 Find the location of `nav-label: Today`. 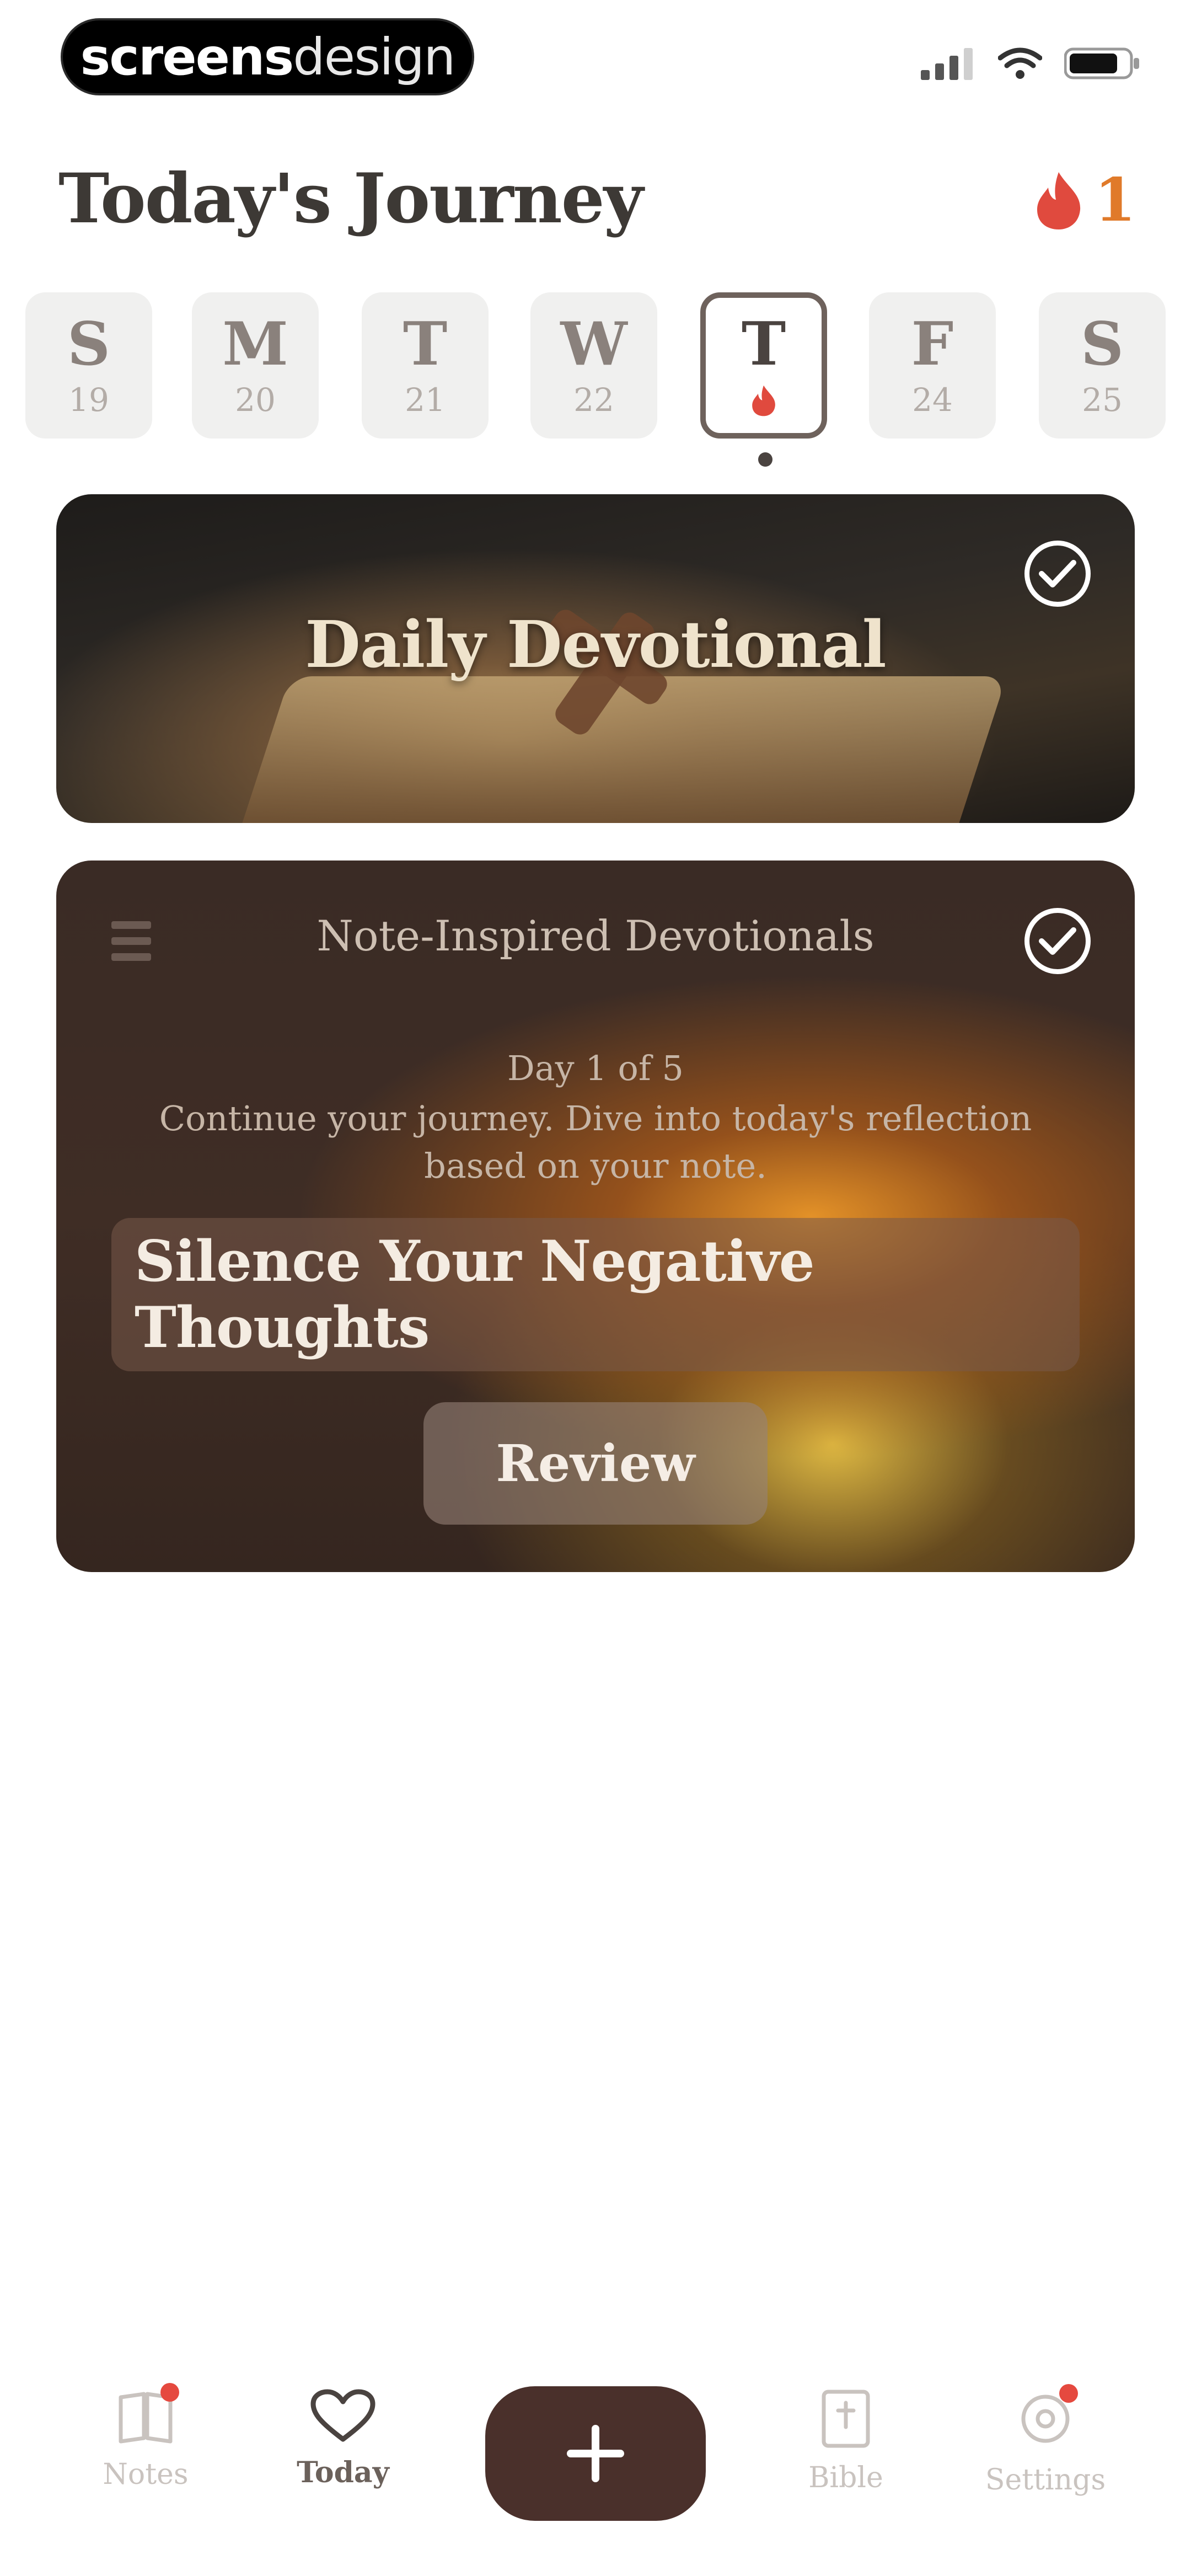

nav-label: Today is located at coordinates (343, 2472).